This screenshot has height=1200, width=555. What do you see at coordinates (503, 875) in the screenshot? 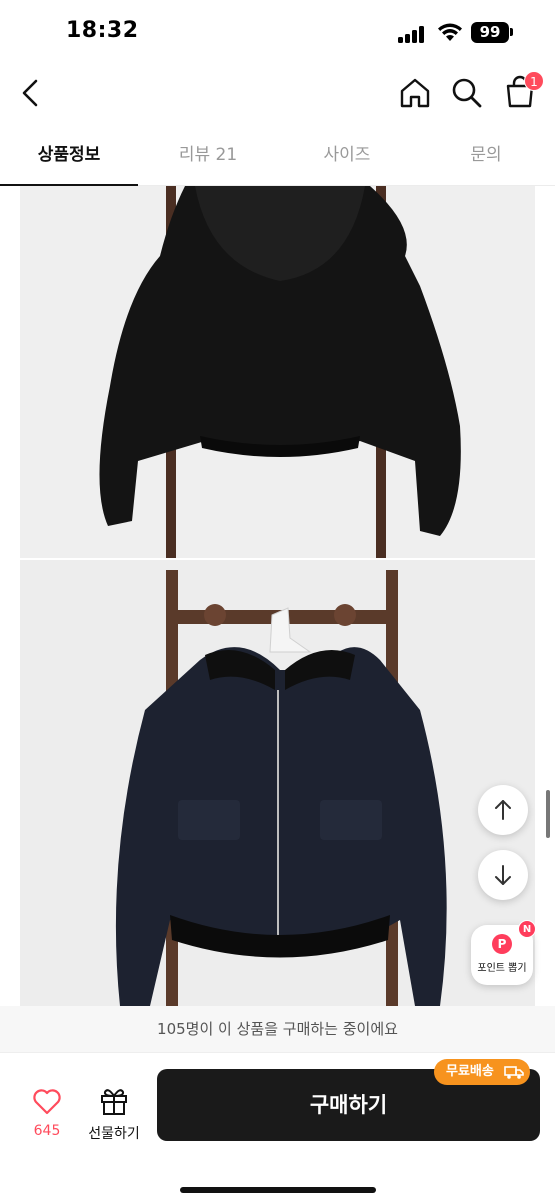
I see `arrow-down-icon` at bounding box center [503, 875].